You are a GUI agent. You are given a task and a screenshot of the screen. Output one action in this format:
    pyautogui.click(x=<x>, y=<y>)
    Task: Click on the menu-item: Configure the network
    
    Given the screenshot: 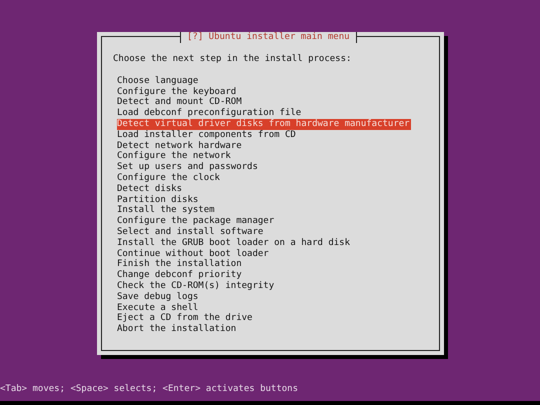 What is the action you would take?
    pyautogui.click(x=174, y=156)
    